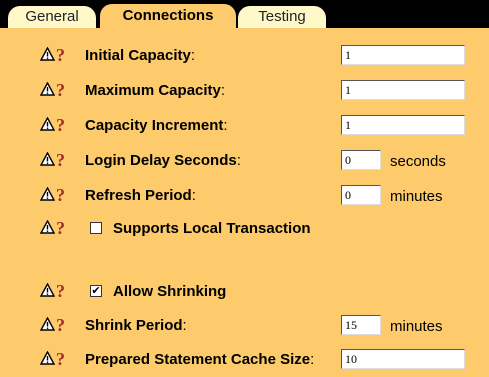 The width and height of the screenshot is (489, 377). What do you see at coordinates (361, 325) in the screenshot?
I see `shrink-period-input` at bounding box center [361, 325].